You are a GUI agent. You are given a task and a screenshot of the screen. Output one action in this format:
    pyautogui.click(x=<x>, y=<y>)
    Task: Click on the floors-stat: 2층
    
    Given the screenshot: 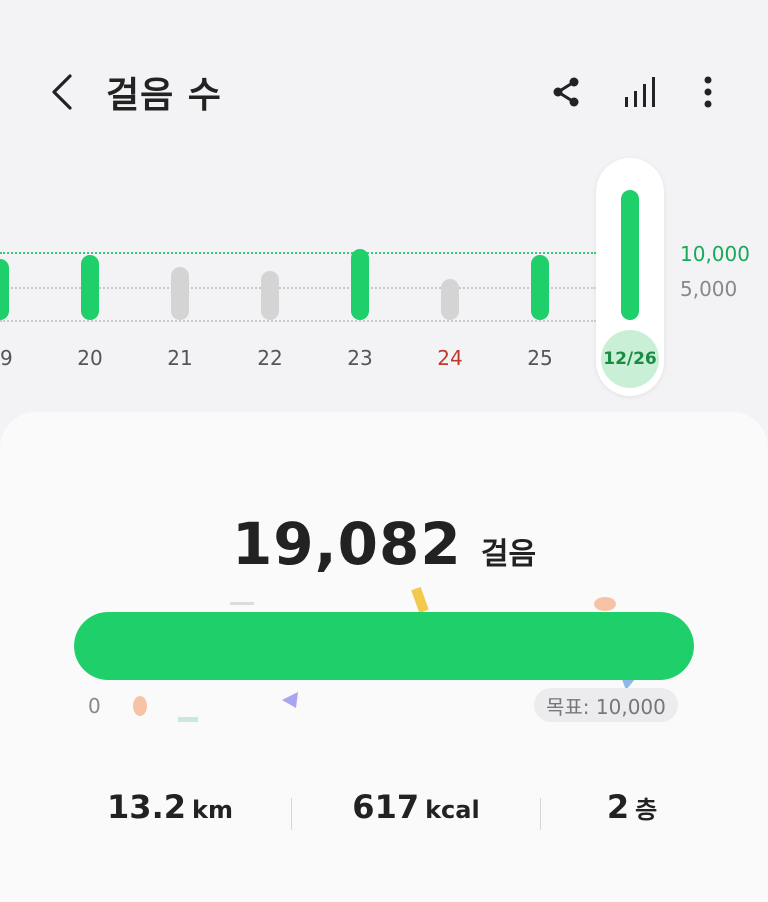 What is the action you would take?
    pyautogui.click(x=632, y=807)
    